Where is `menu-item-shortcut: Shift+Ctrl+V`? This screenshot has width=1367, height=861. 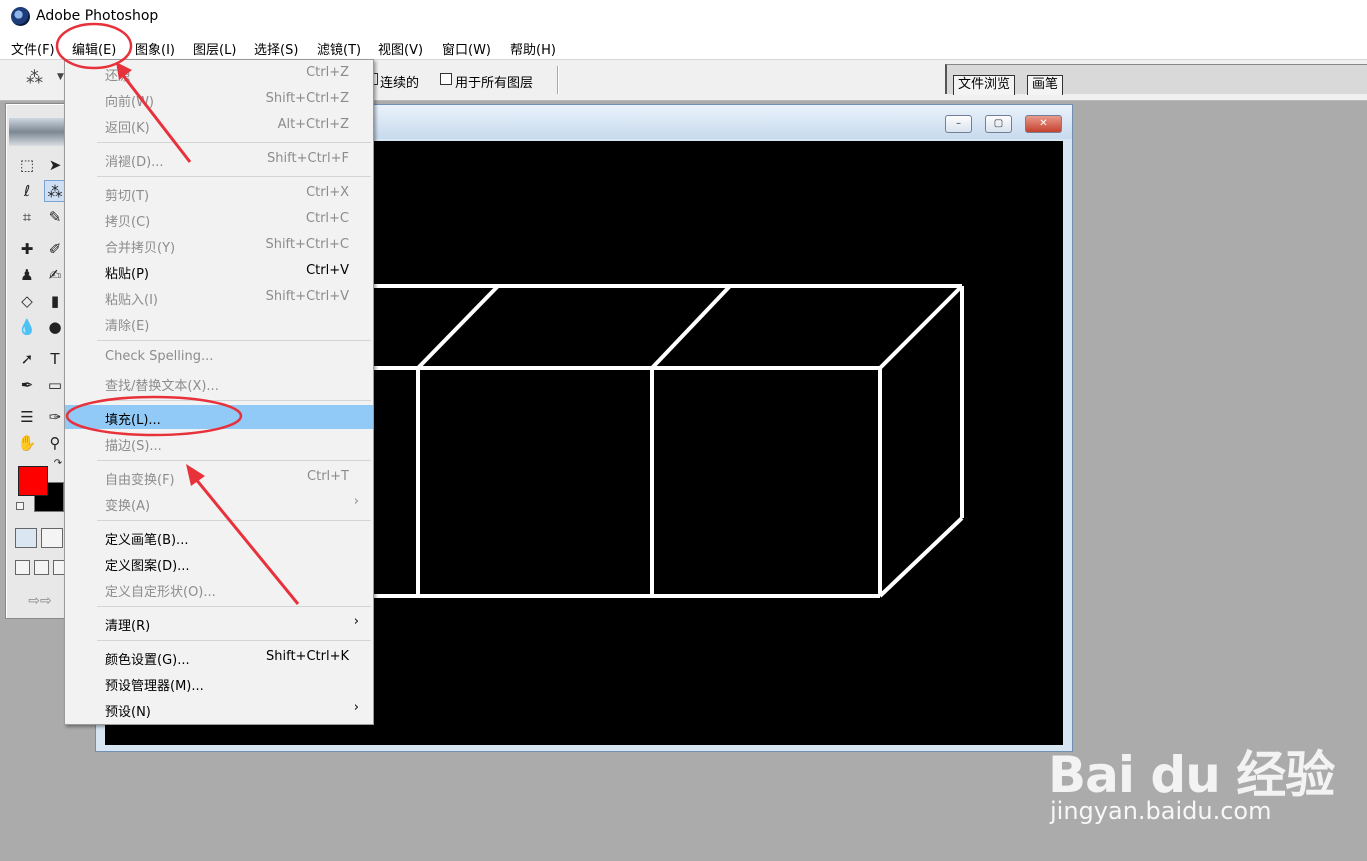 menu-item-shortcut: Shift+Ctrl+V is located at coordinates (307, 296).